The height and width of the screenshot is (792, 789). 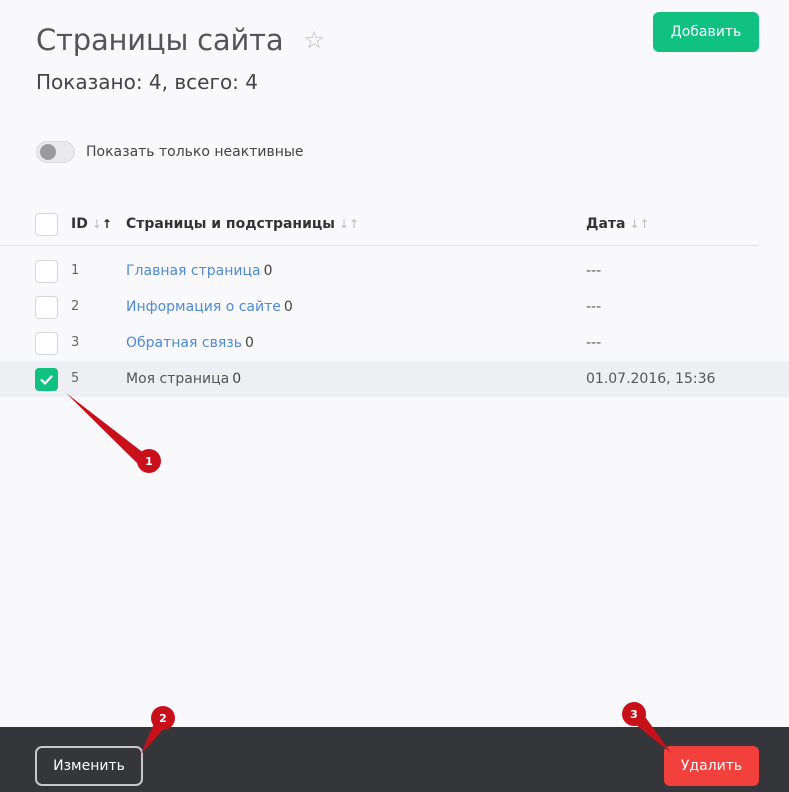 What do you see at coordinates (394, 379) in the screenshot?
I see `table-row-selected: 5 Моя страница 0 01.07.2016, 15:36` at bounding box center [394, 379].